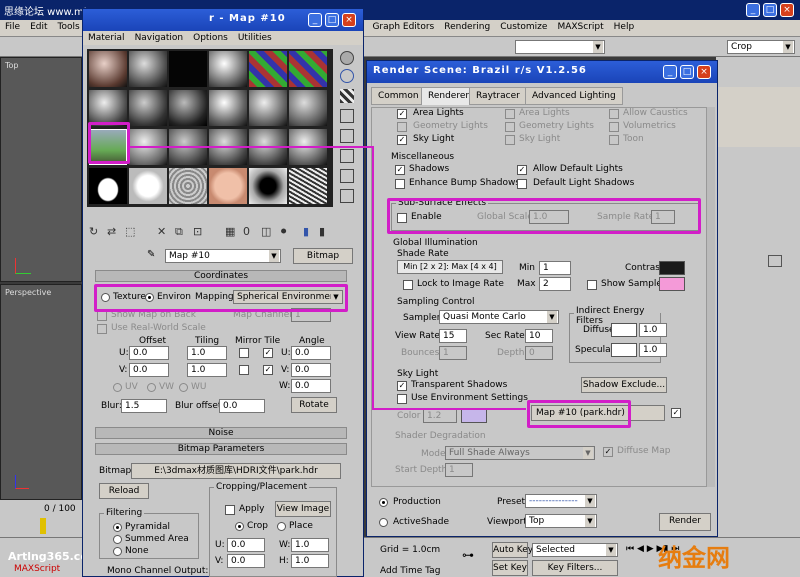  What do you see at coordinates (753, 10) in the screenshot?
I see `minimize-button: _` at bounding box center [753, 10].